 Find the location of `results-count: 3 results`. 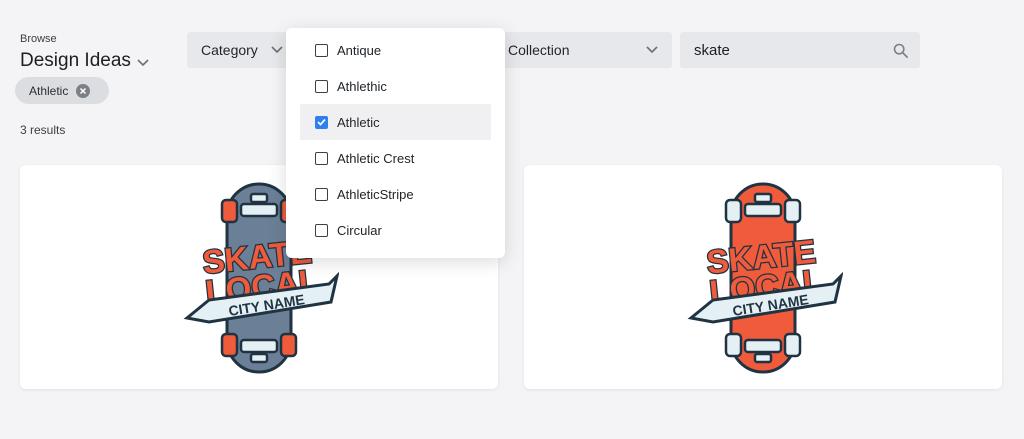

results-count: 3 results is located at coordinates (43, 130).